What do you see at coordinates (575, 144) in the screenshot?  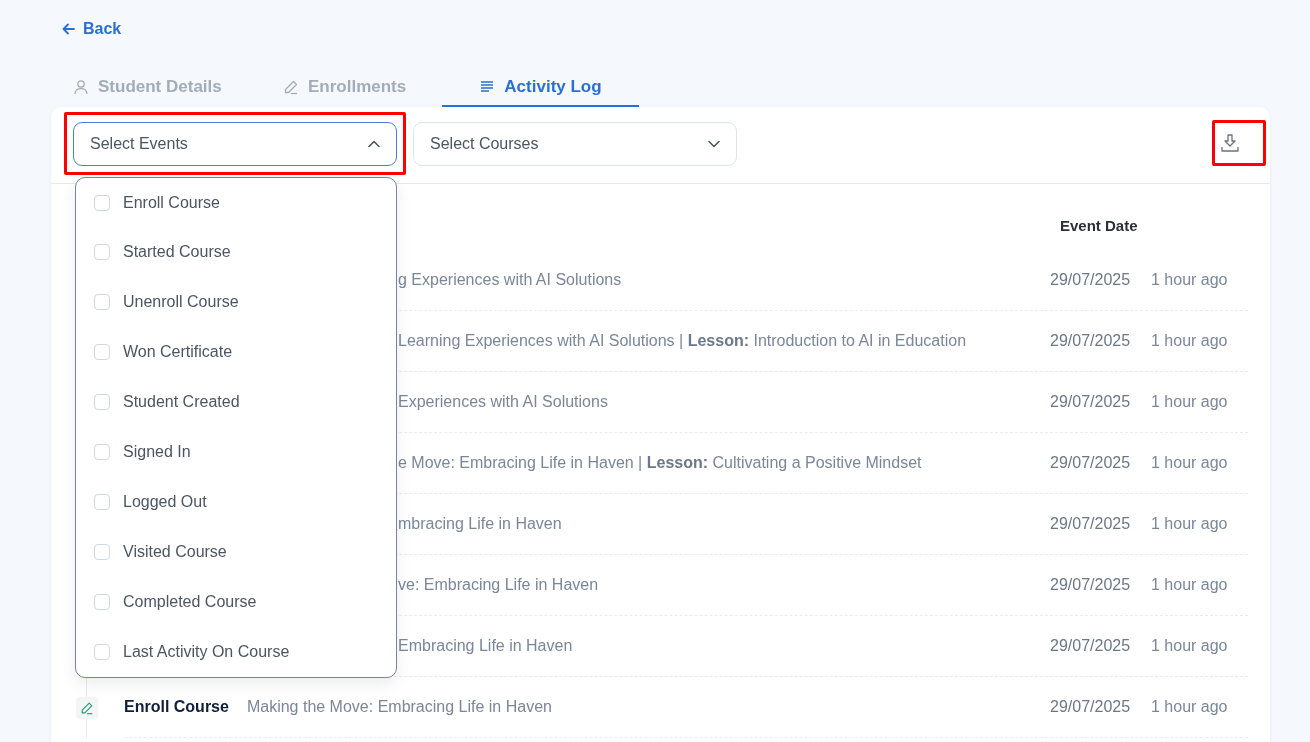 I see `select-field: Select Courses` at bounding box center [575, 144].